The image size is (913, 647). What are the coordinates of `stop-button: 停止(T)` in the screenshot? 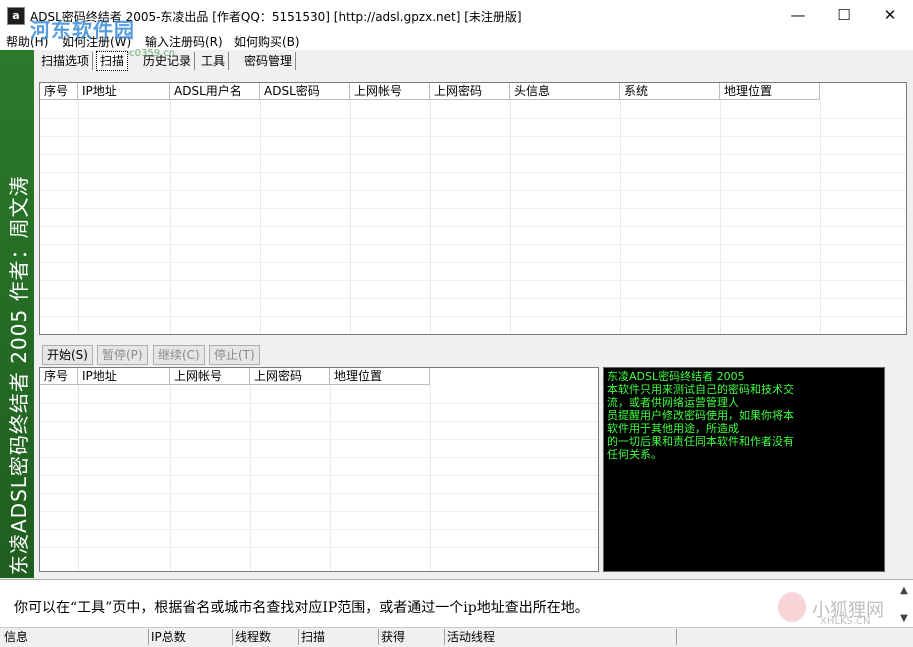 It's located at (234, 355).